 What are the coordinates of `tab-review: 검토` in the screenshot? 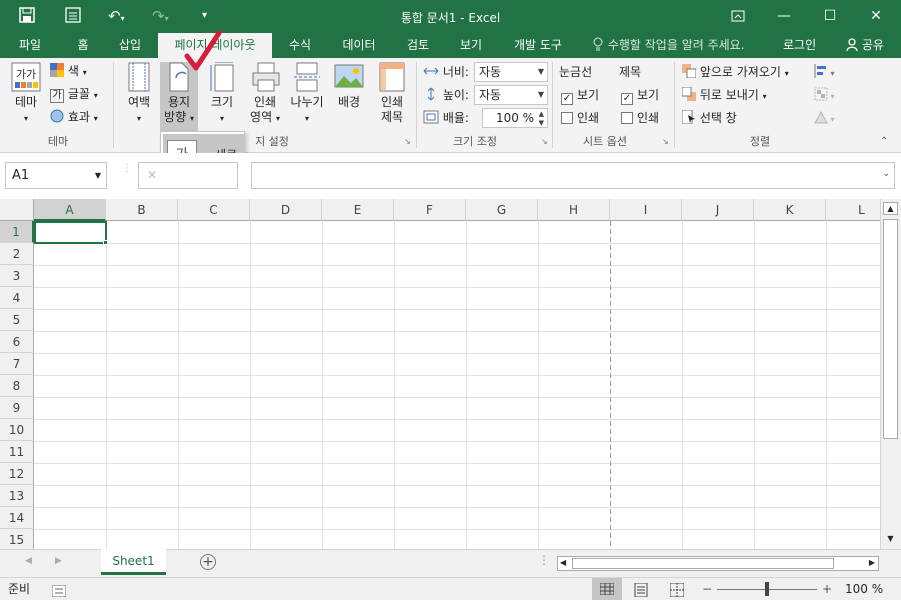 It's located at (418, 45).